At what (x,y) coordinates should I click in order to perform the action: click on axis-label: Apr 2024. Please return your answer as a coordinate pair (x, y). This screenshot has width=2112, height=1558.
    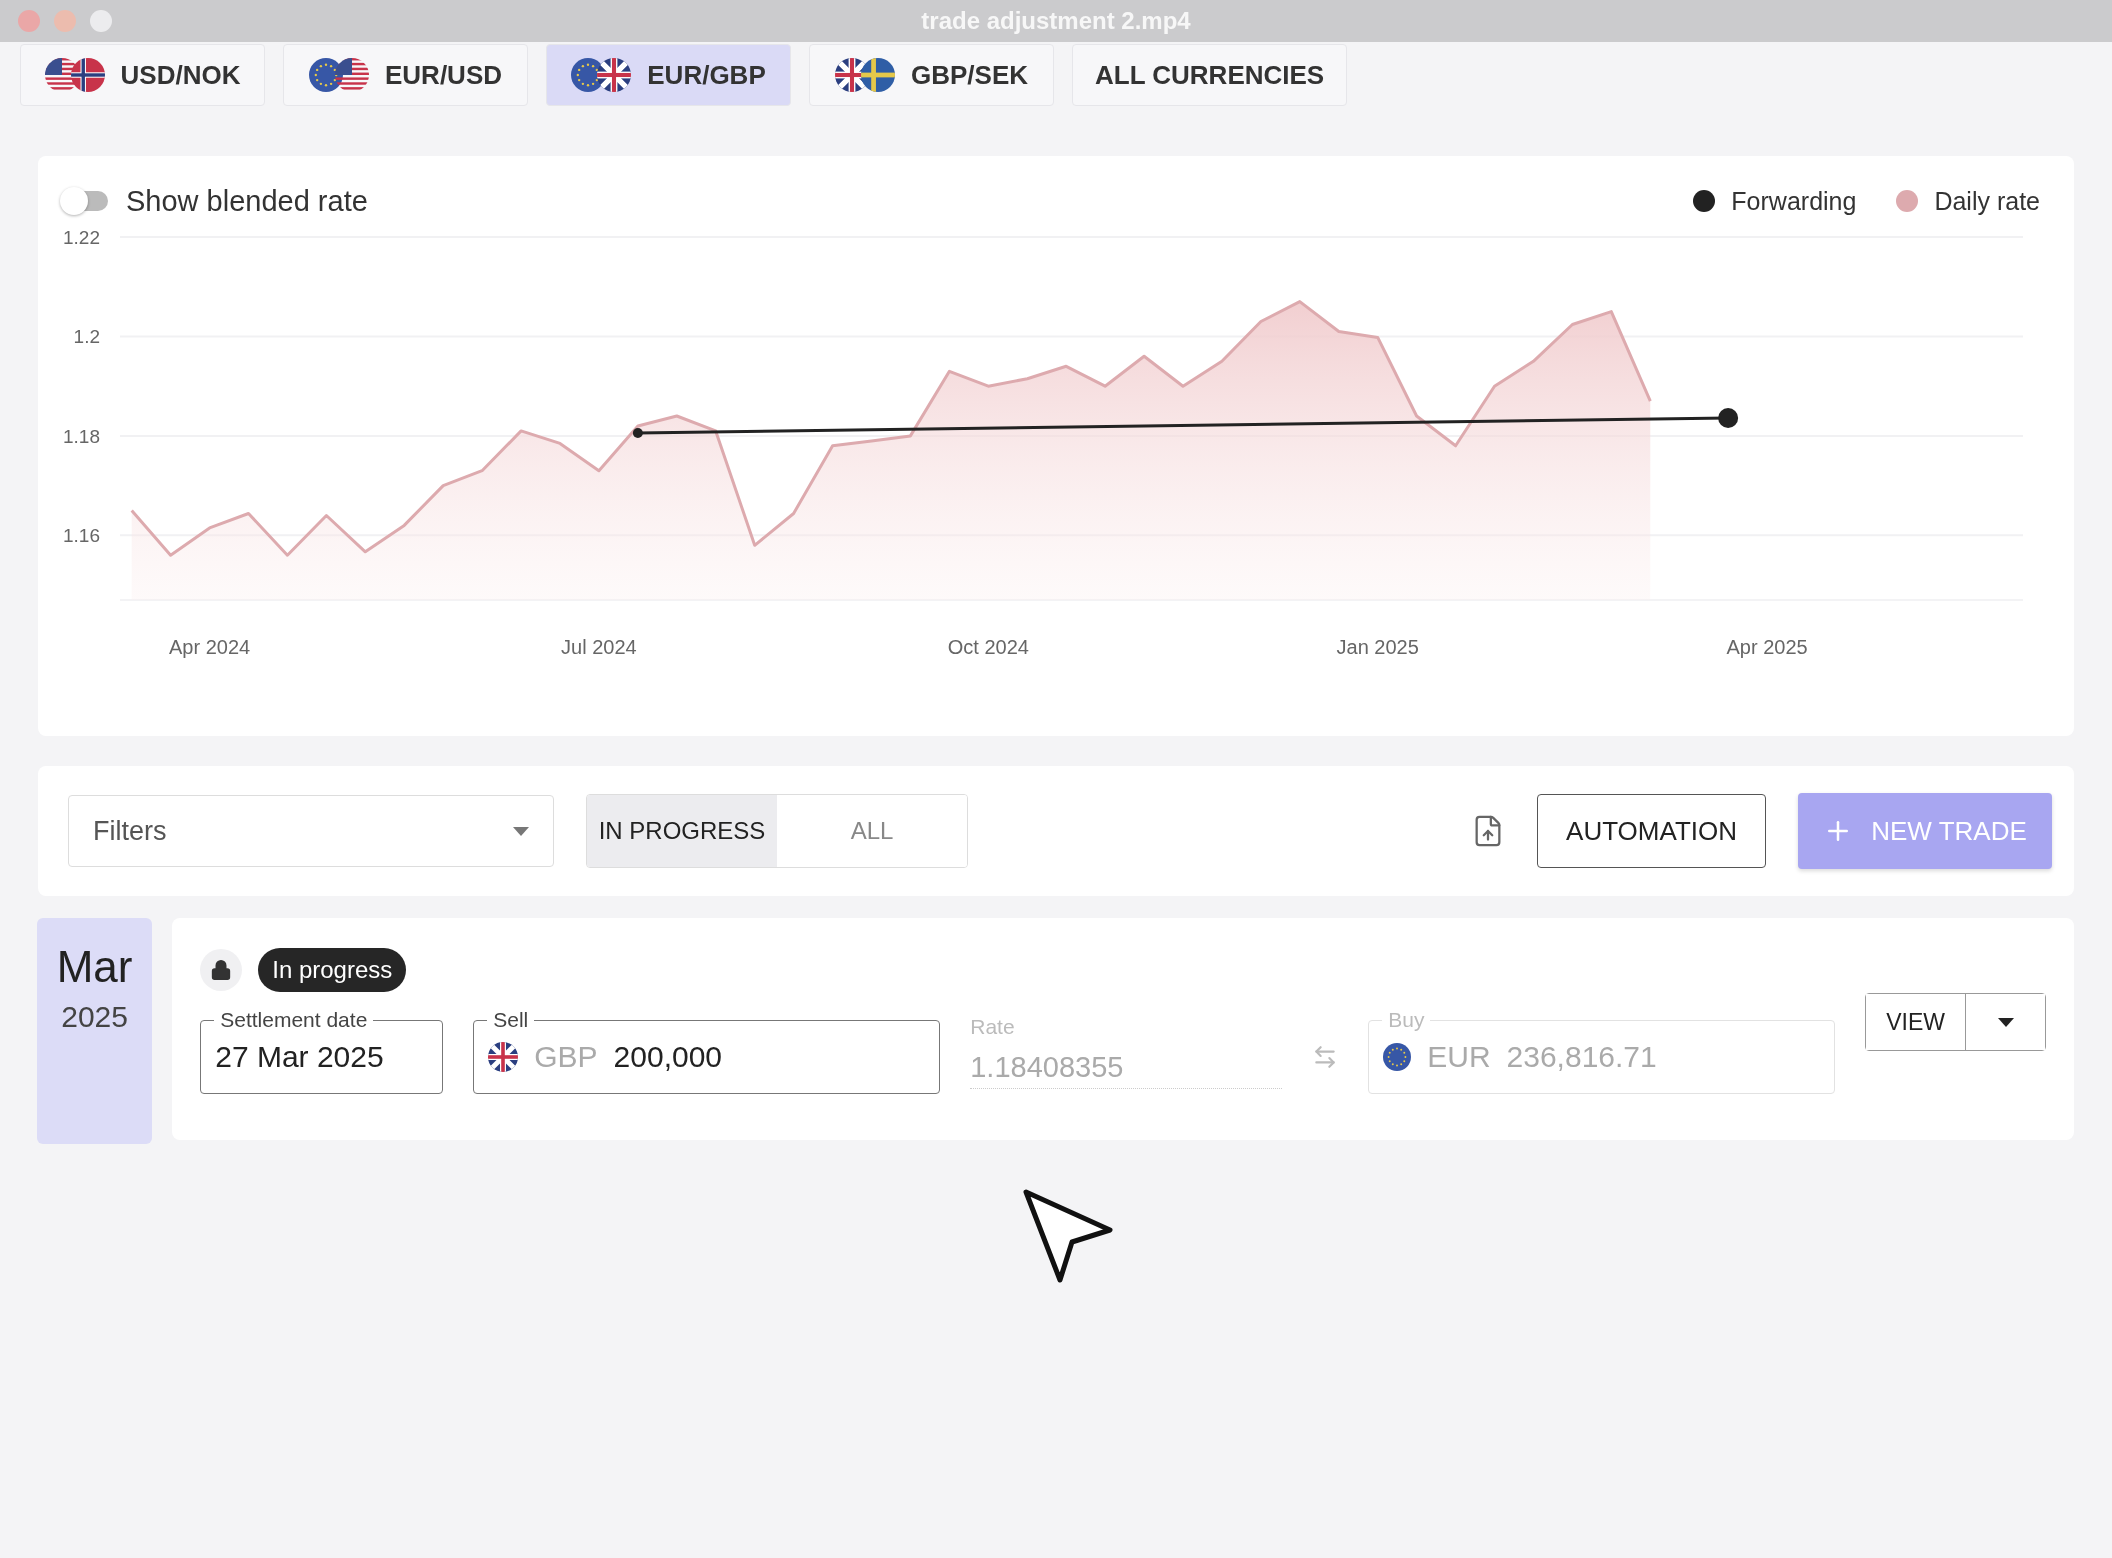
    Looking at the image, I should click on (209, 647).